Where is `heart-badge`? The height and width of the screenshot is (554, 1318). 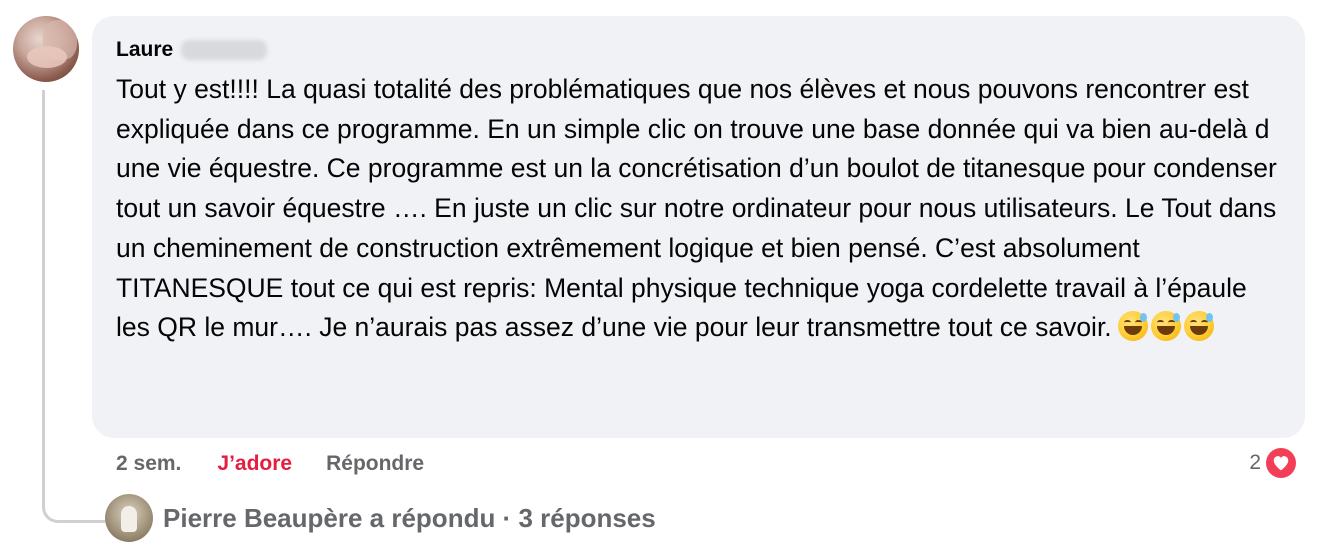
heart-badge is located at coordinates (1281, 463).